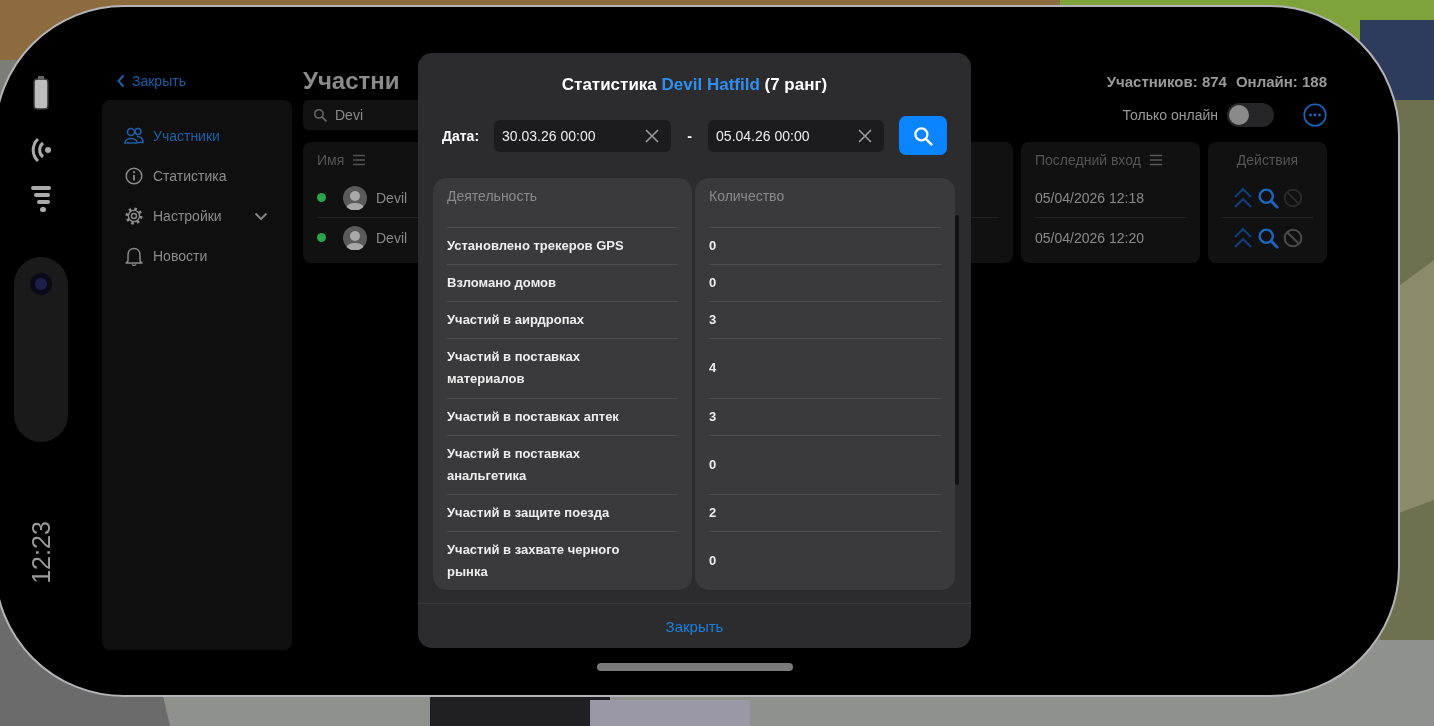 The image size is (1434, 726). What do you see at coordinates (261, 216) in the screenshot?
I see `chevron-icon` at bounding box center [261, 216].